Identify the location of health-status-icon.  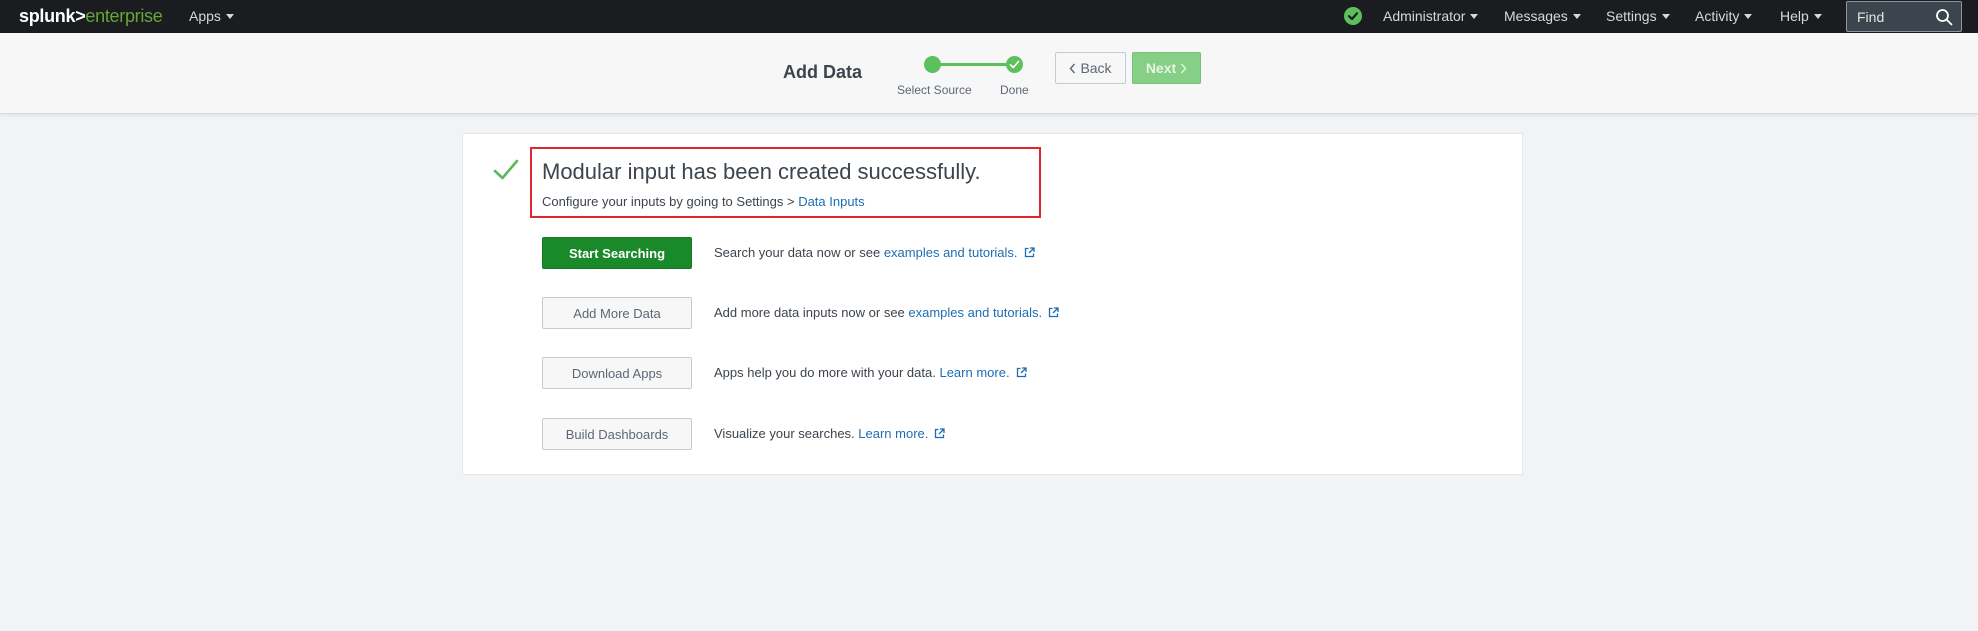
(1353, 16).